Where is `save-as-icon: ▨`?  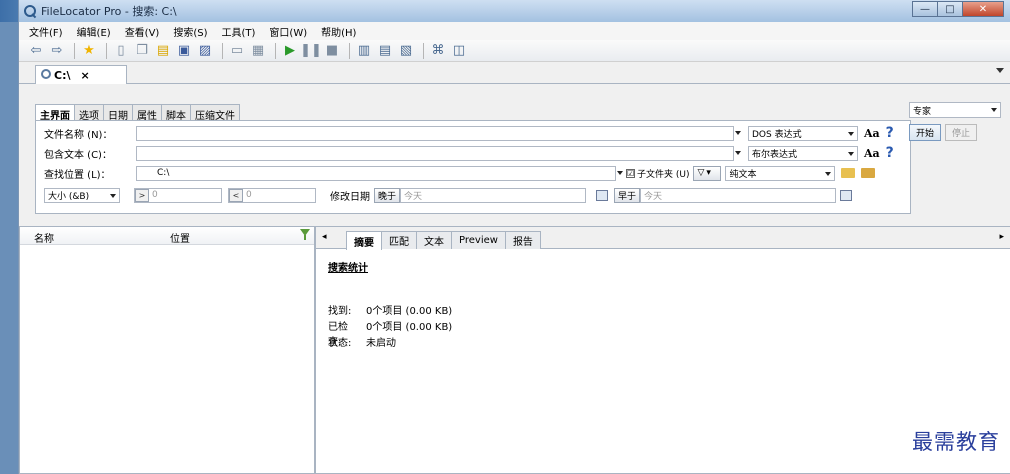
save-as-icon: ▨ is located at coordinates (205, 51).